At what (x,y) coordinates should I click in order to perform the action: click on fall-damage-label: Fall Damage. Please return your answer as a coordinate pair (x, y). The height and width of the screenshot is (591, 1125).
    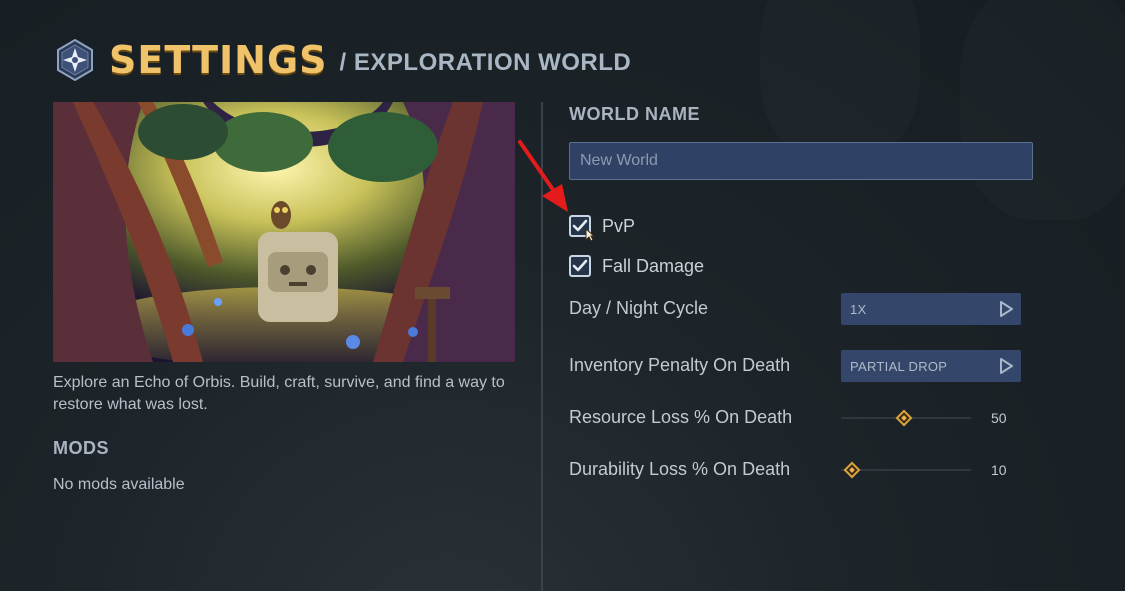
    Looking at the image, I should click on (653, 265).